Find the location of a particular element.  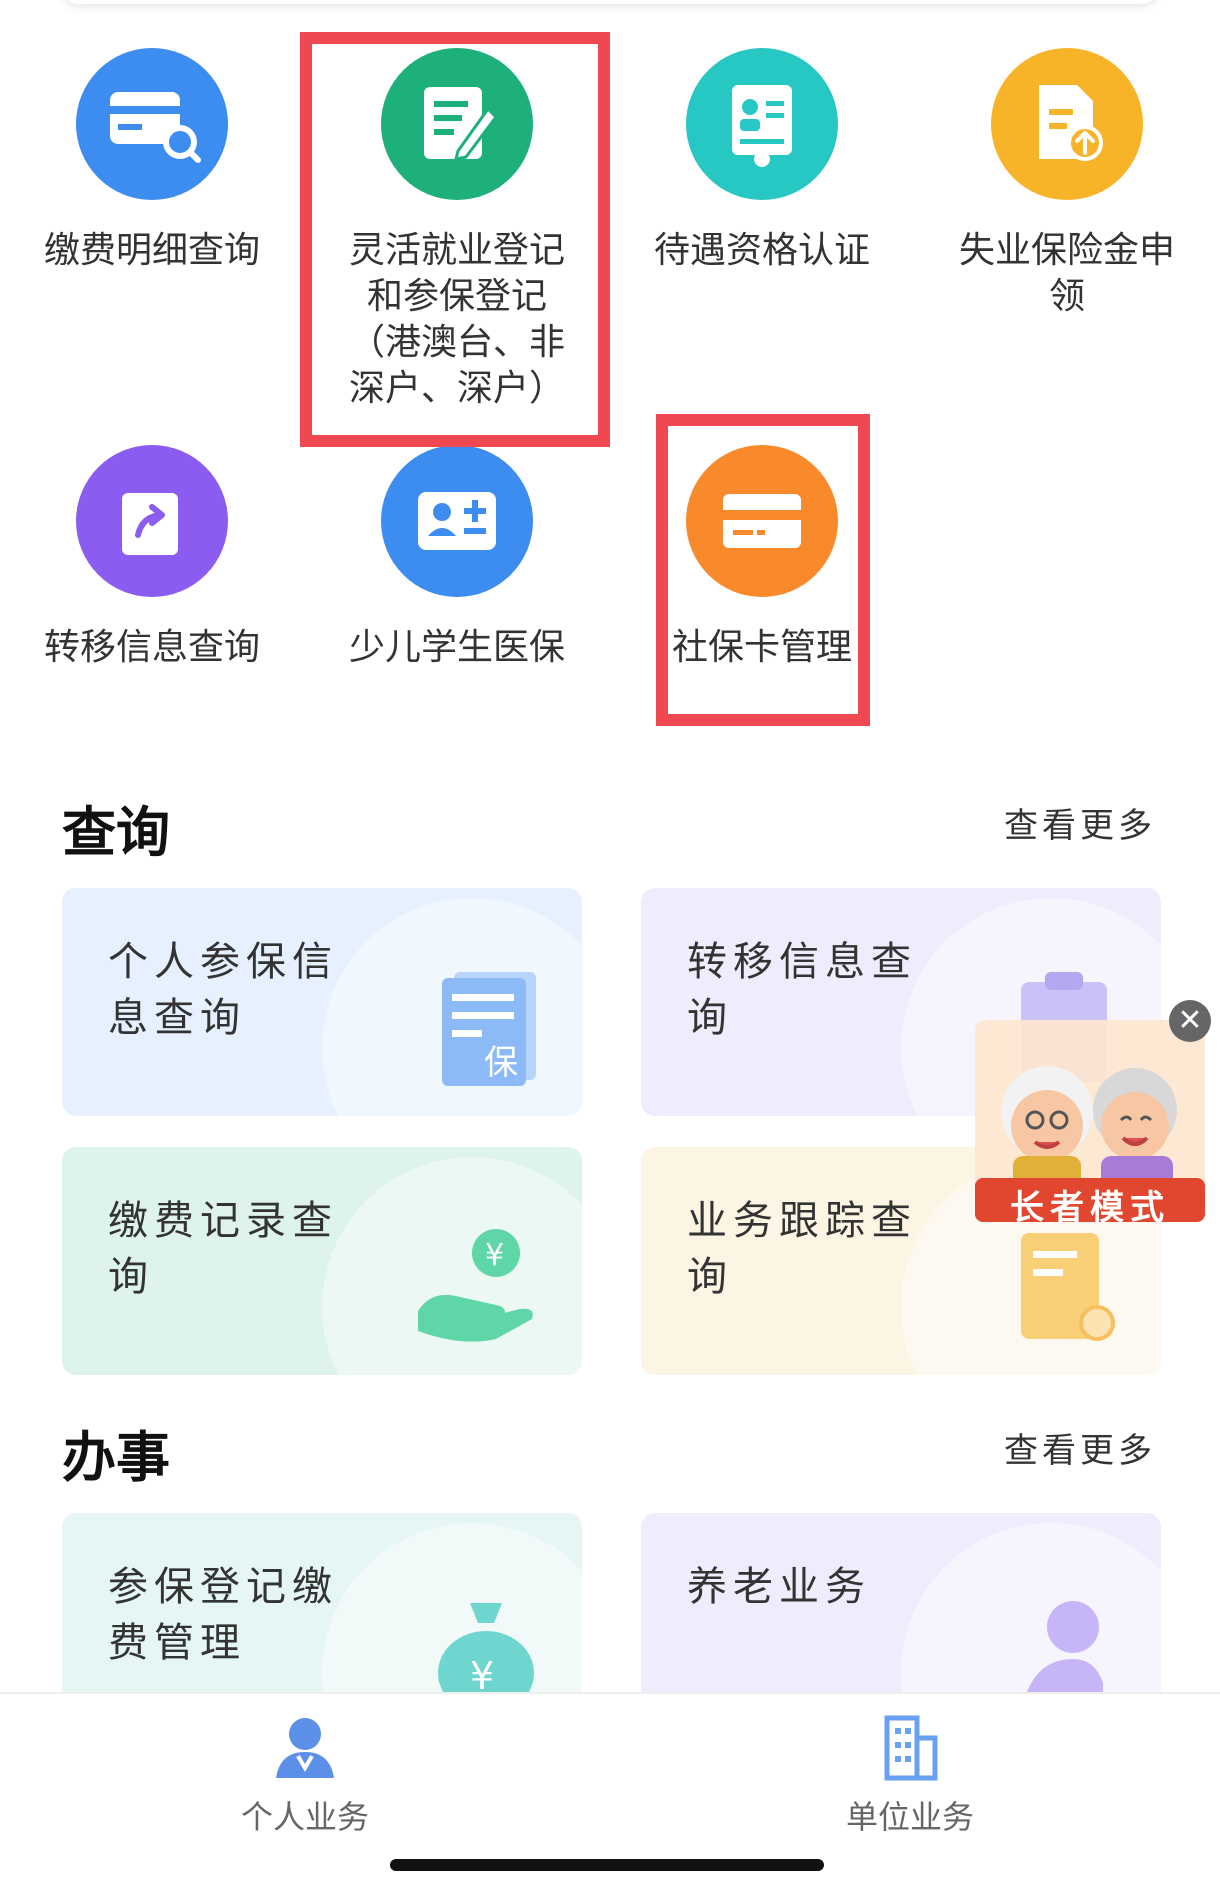

nav-label: 个人业务 is located at coordinates (304, 1817).